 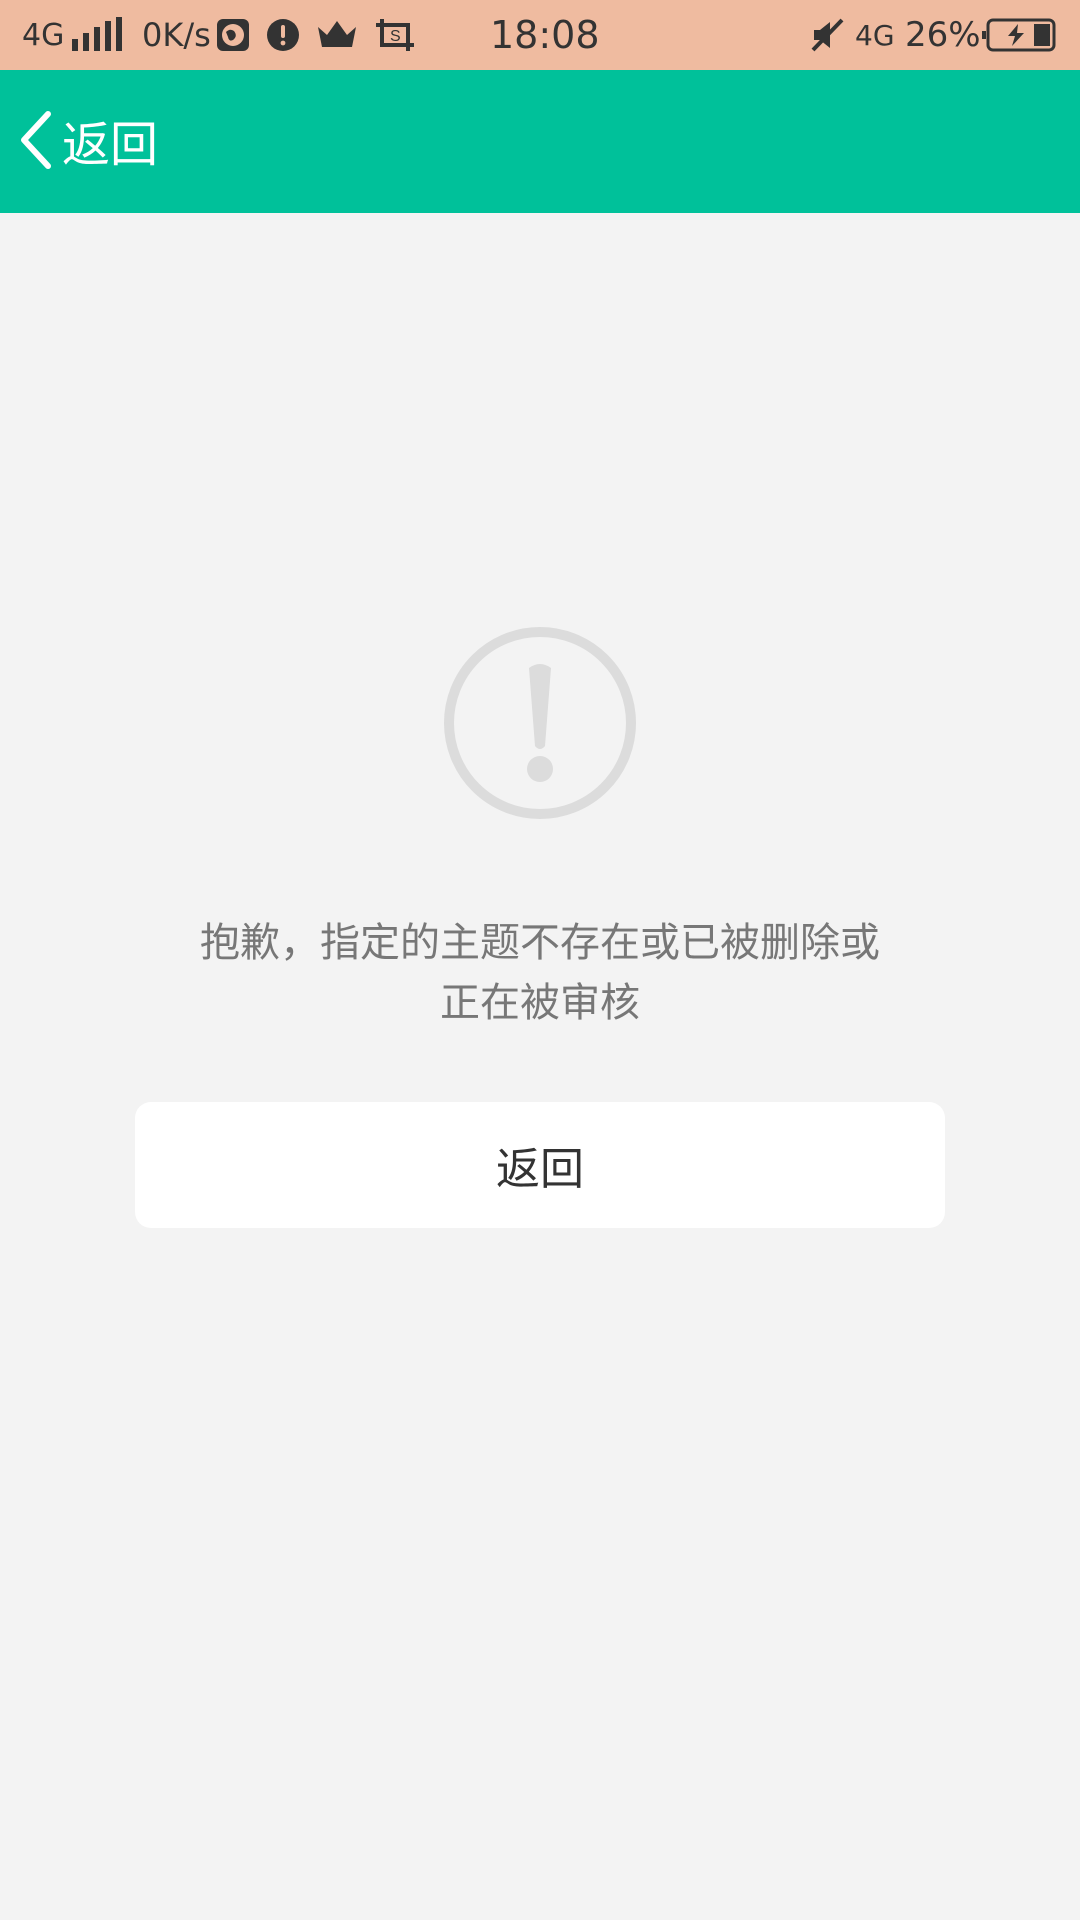 What do you see at coordinates (875, 35) in the screenshot?
I see `network-type-right: 4G` at bounding box center [875, 35].